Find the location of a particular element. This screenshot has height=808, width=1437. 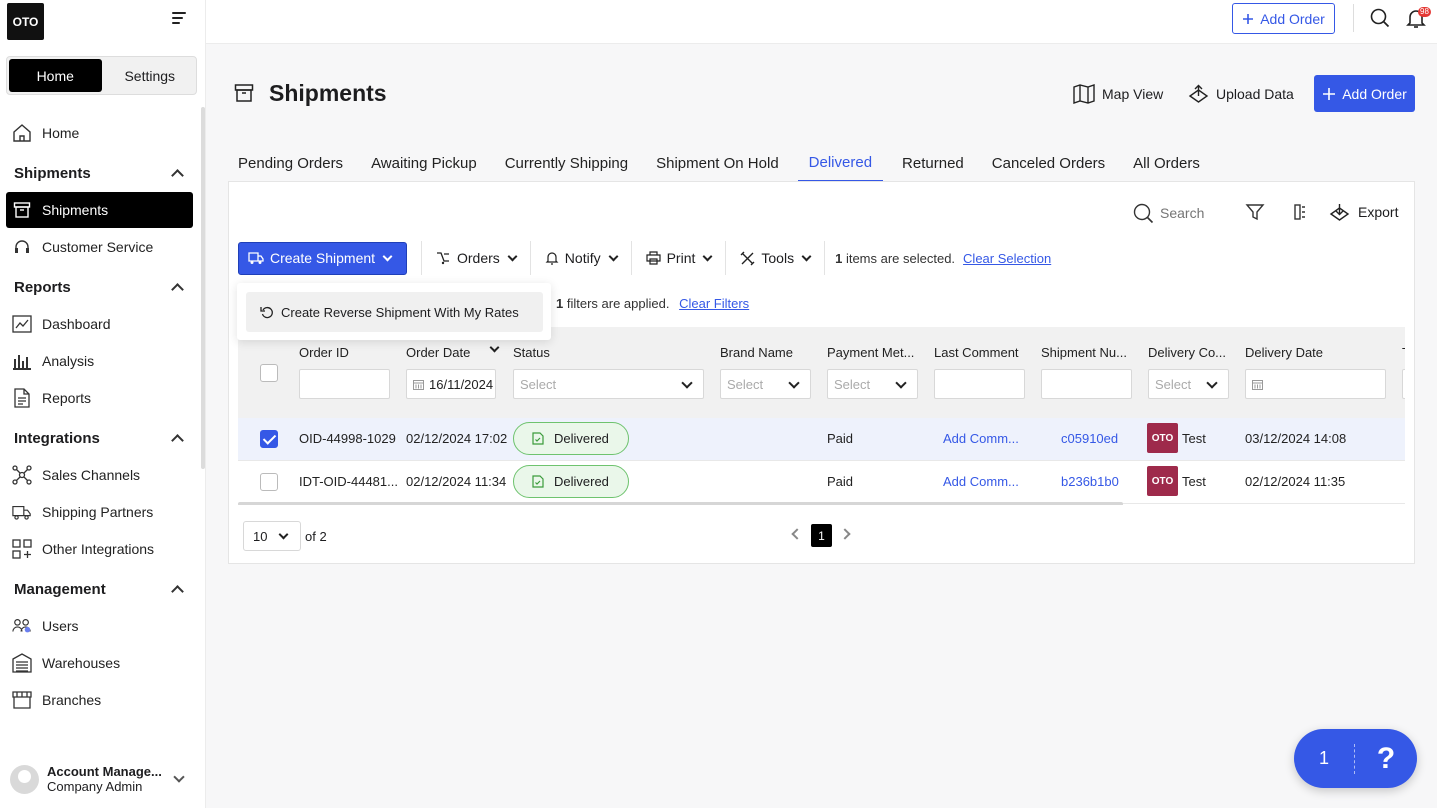

print-dropdown: Print is located at coordinates (679, 258).